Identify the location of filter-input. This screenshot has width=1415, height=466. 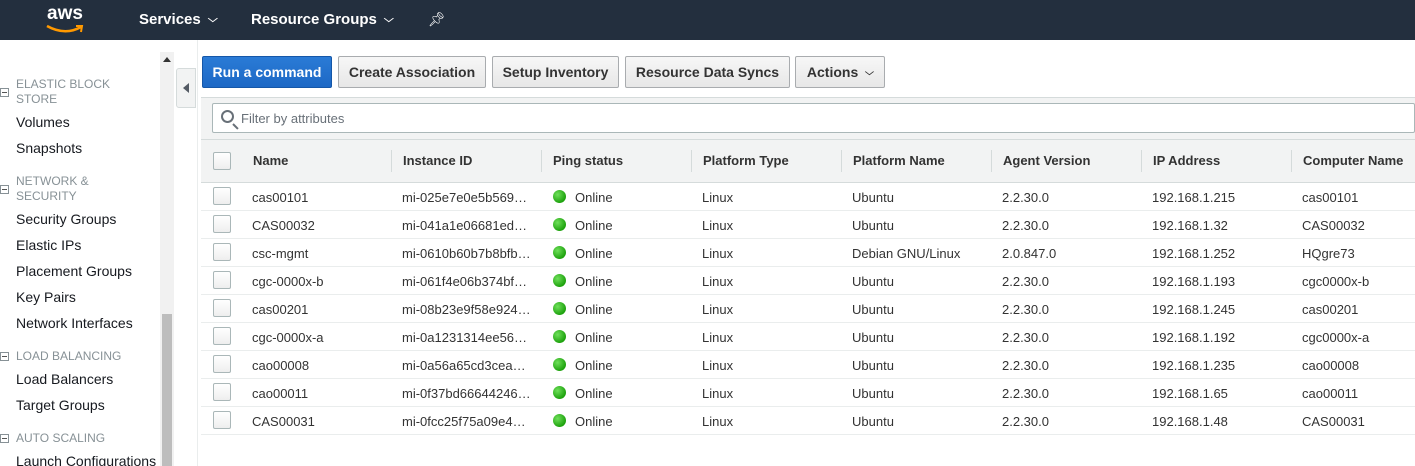
(821, 118).